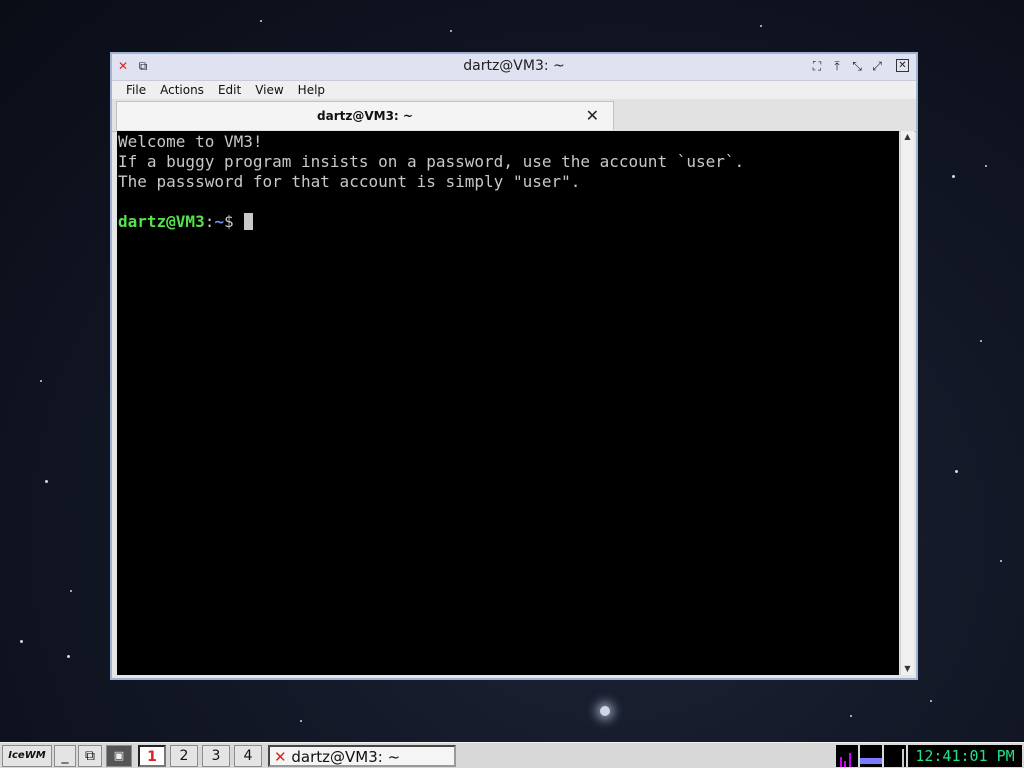 This screenshot has height=768, width=1024. What do you see at coordinates (119, 756) in the screenshot?
I see `terminal-launcher-icon: ▣` at bounding box center [119, 756].